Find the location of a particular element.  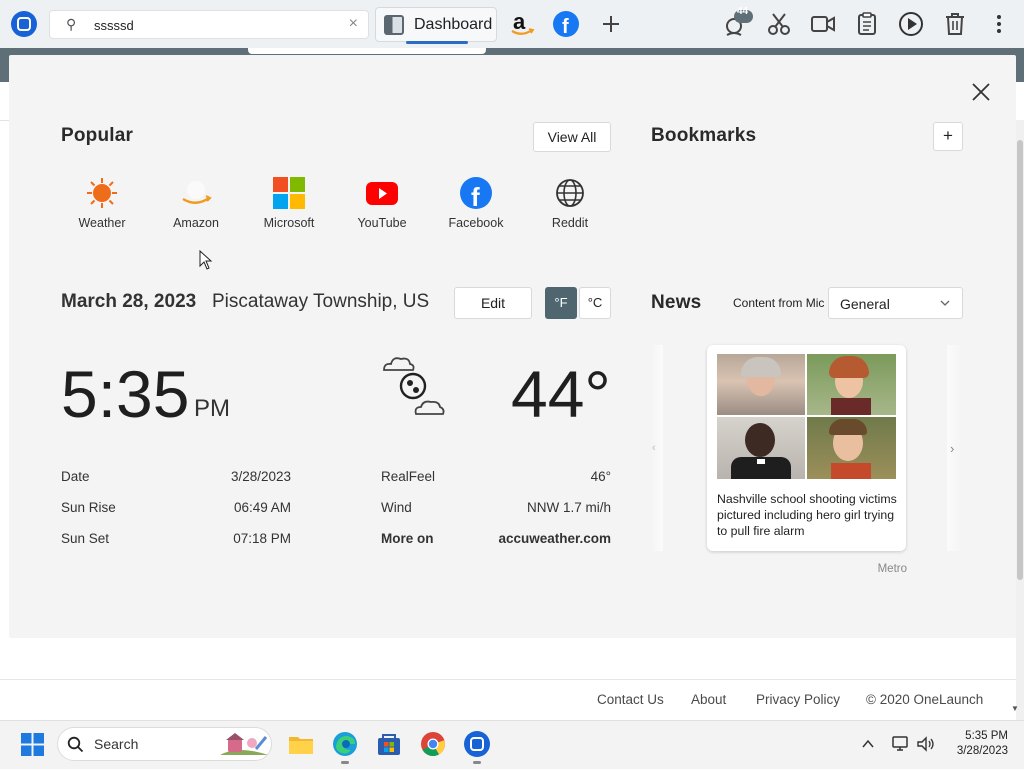

volume-icon is located at coordinates (926, 744).